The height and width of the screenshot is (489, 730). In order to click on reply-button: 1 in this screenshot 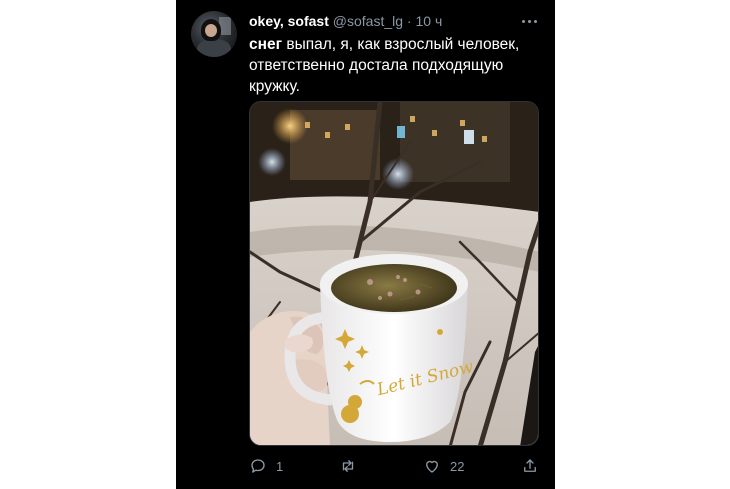, I will do `click(266, 466)`.